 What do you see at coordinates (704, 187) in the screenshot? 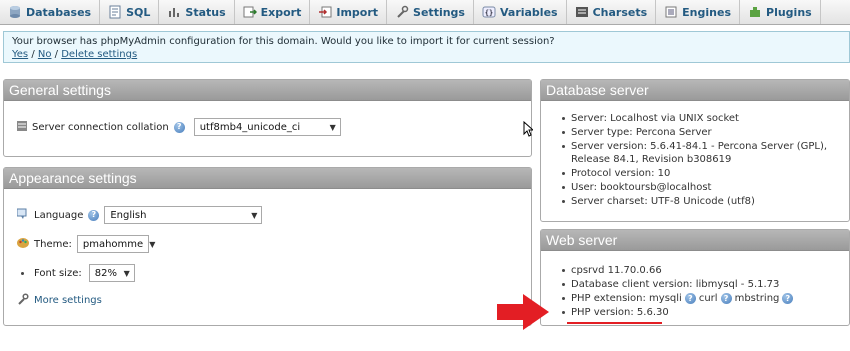
I see `list-item: User: booktoursb@localhost` at bounding box center [704, 187].